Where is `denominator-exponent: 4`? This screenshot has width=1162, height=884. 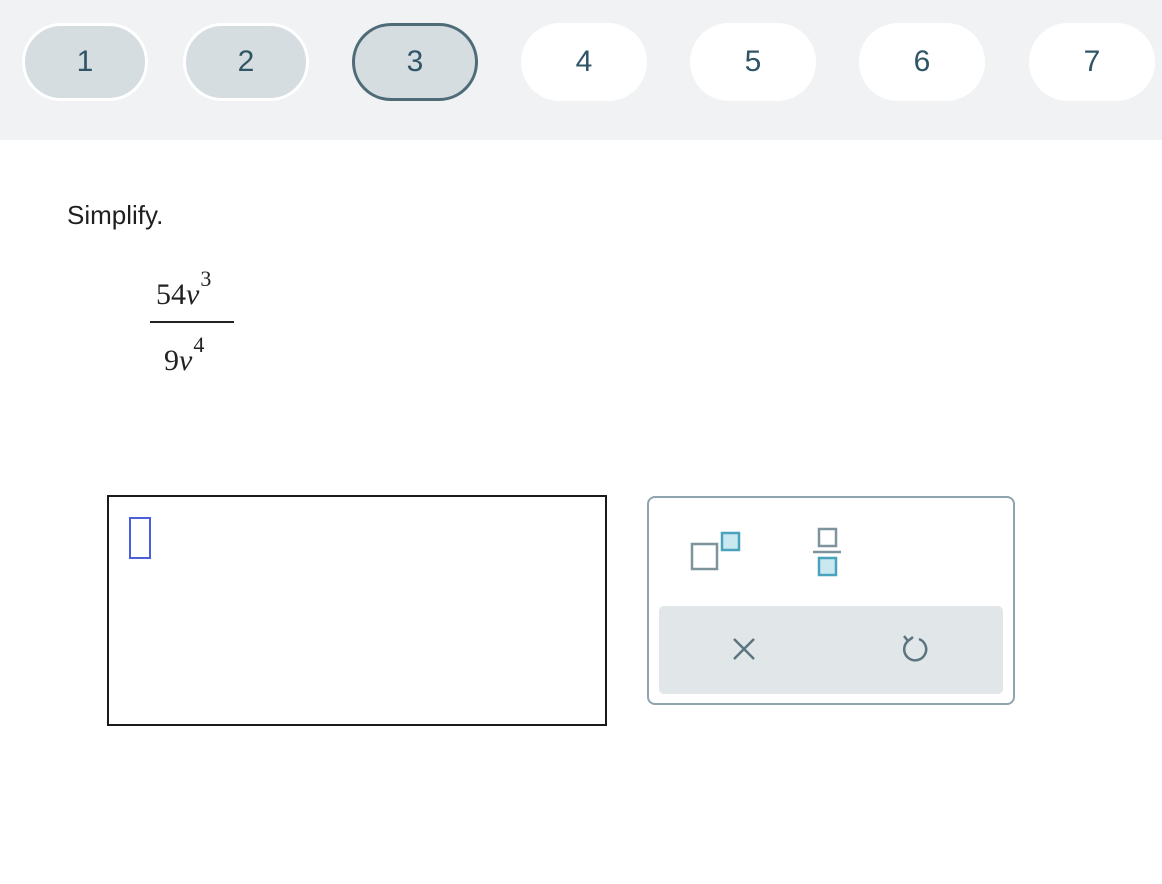 denominator-exponent: 4 is located at coordinates (199, 344).